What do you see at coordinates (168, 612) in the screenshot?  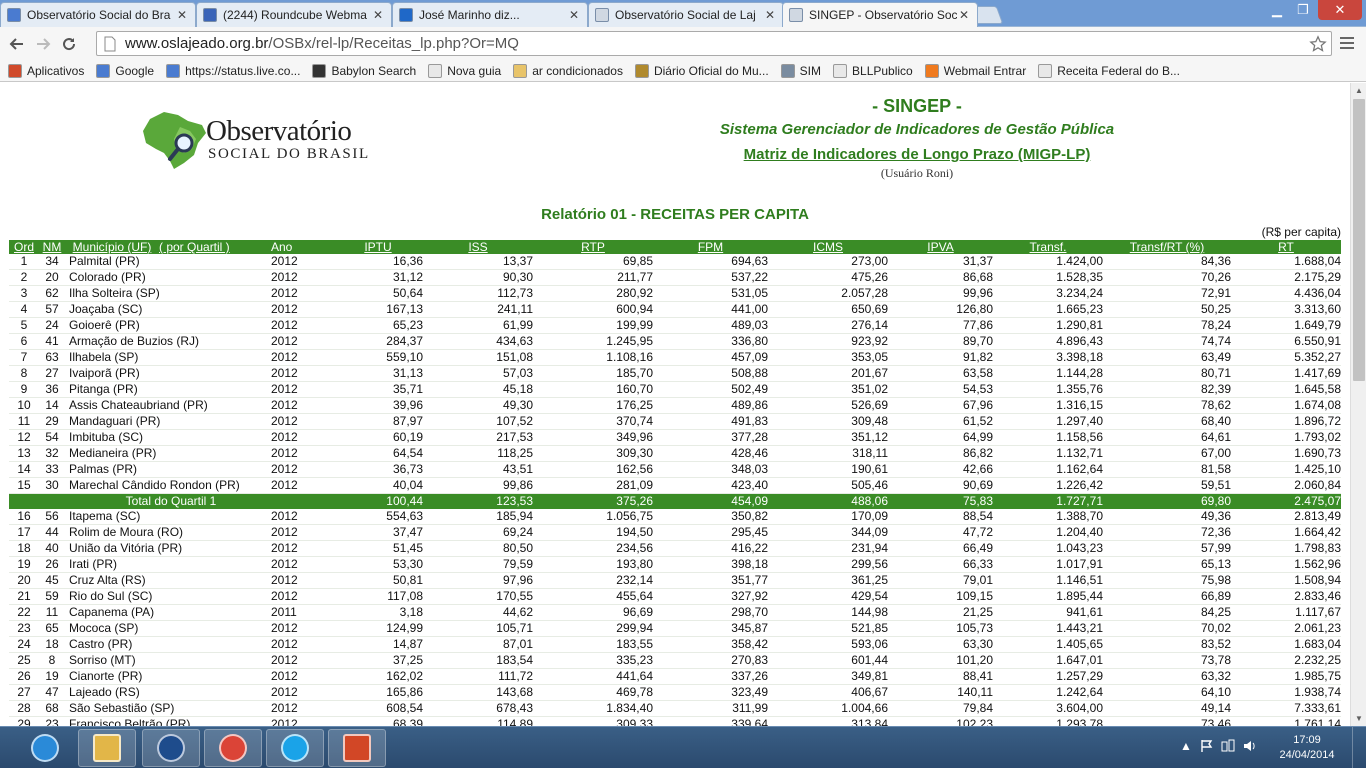 I see `cell-municipio: Capanema (PA)` at bounding box center [168, 612].